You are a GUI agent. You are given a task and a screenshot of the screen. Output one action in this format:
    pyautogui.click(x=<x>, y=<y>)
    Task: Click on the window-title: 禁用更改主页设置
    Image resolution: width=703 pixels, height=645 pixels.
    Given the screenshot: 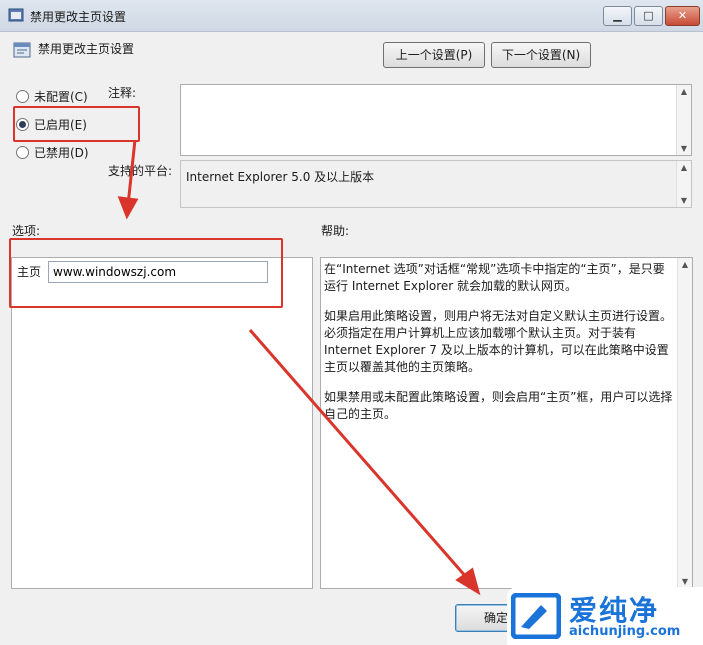 What is the action you would take?
    pyautogui.click(x=78, y=17)
    